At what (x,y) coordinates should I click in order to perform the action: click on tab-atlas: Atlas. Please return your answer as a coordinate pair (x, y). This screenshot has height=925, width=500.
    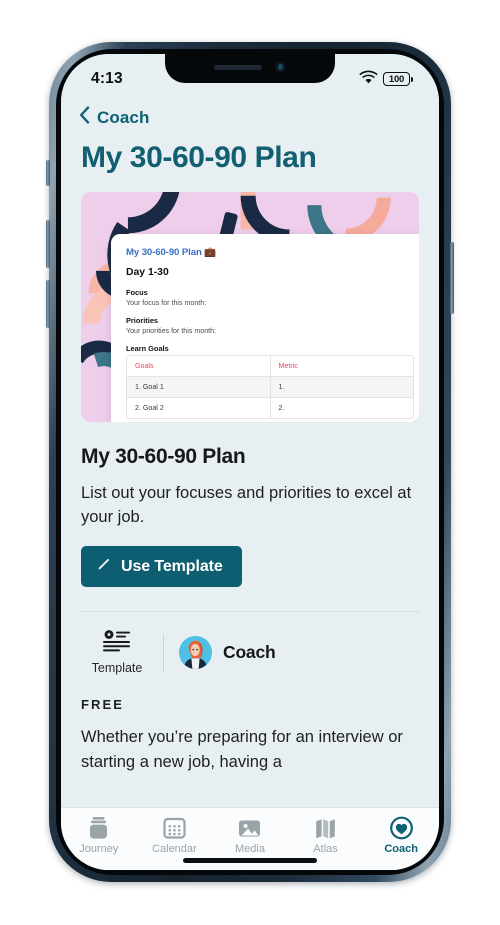
    Looking at the image, I should click on (326, 835).